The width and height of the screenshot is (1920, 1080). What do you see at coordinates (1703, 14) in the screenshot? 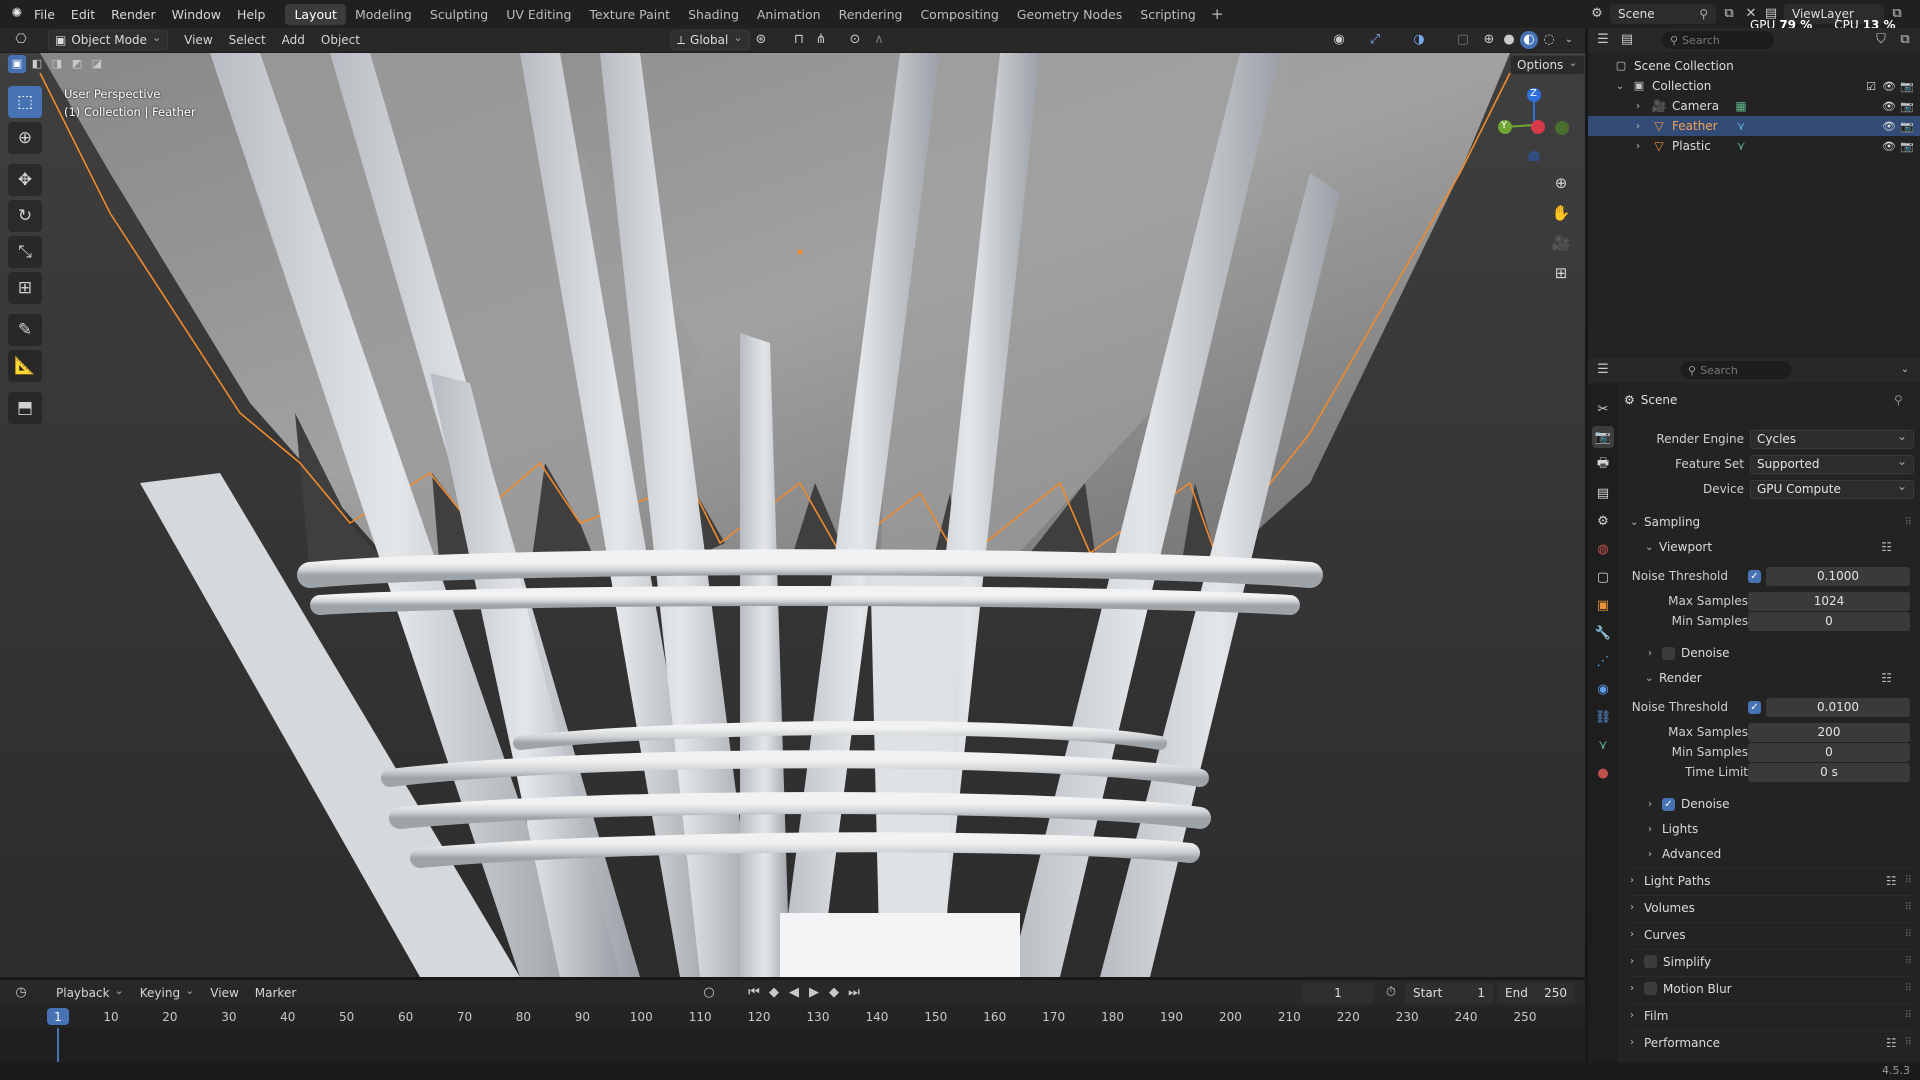
I see `pin-icon: ⚲` at bounding box center [1703, 14].